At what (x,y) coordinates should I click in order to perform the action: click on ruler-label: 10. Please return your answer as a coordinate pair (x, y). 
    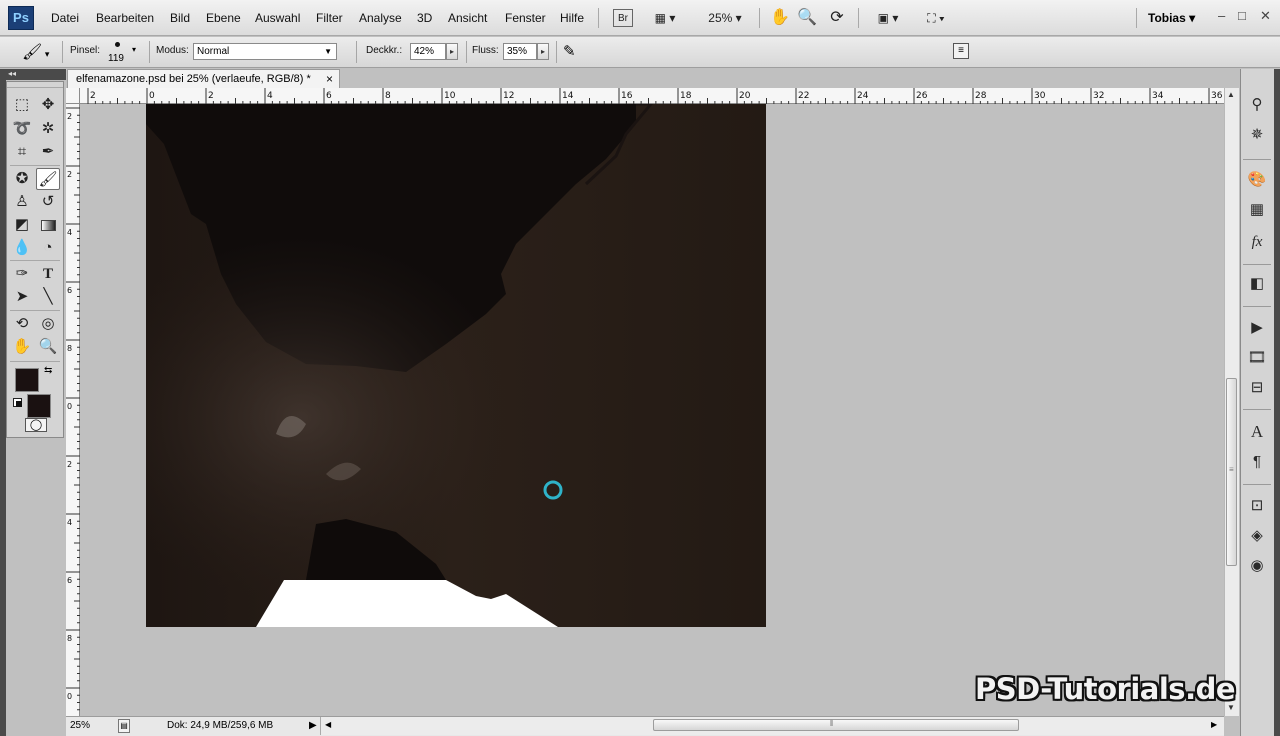
    Looking at the image, I should click on (450, 96).